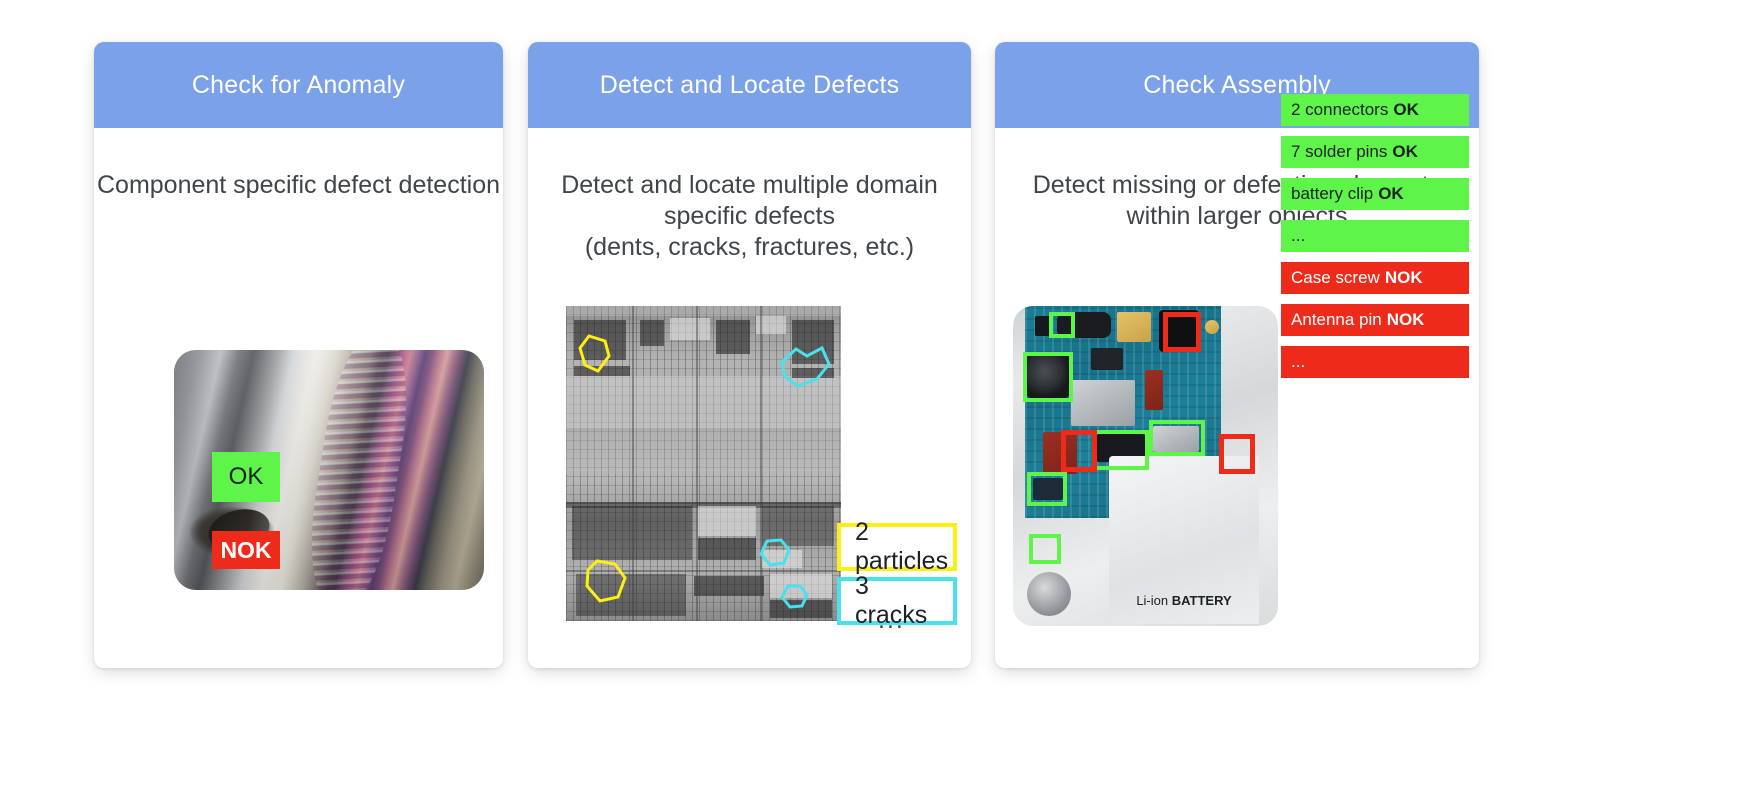 This screenshot has width=1752, height=804. What do you see at coordinates (1134, 327) in the screenshot?
I see `pcb-flex-connector` at bounding box center [1134, 327].